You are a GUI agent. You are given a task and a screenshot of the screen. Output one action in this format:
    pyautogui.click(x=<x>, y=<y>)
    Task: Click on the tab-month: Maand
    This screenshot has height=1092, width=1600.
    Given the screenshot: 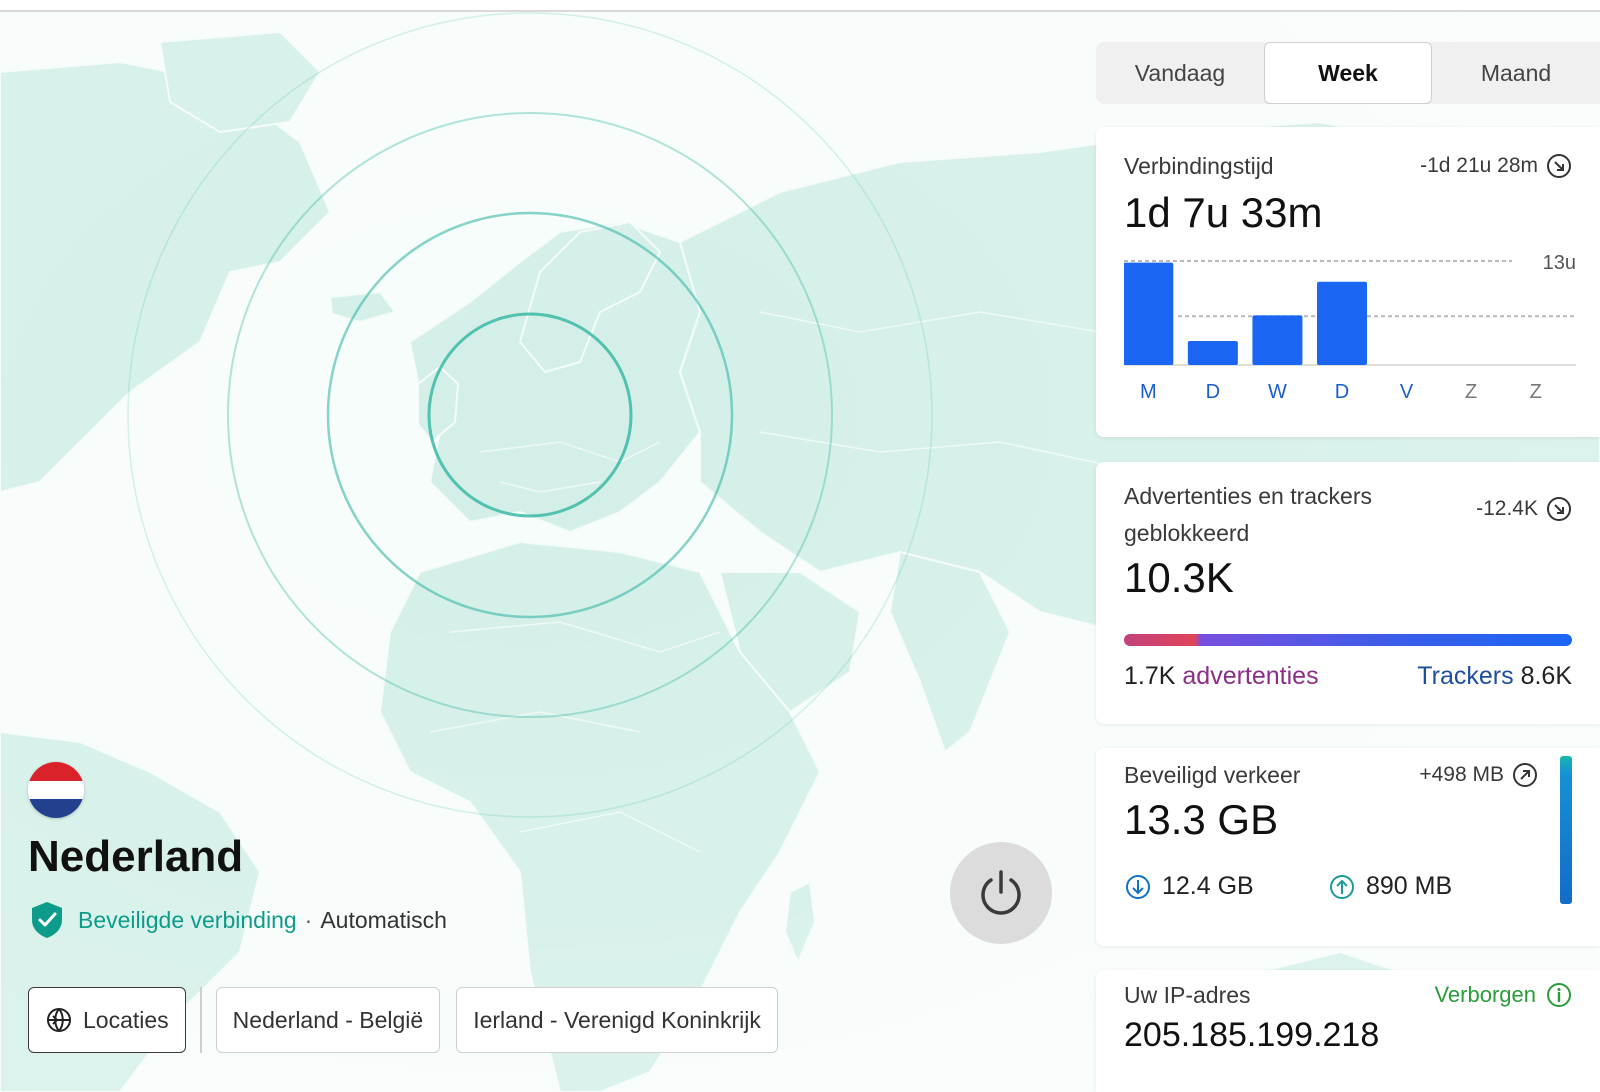 What is the action you would take?
    pyautogui.click(x=1516, y=73)
    